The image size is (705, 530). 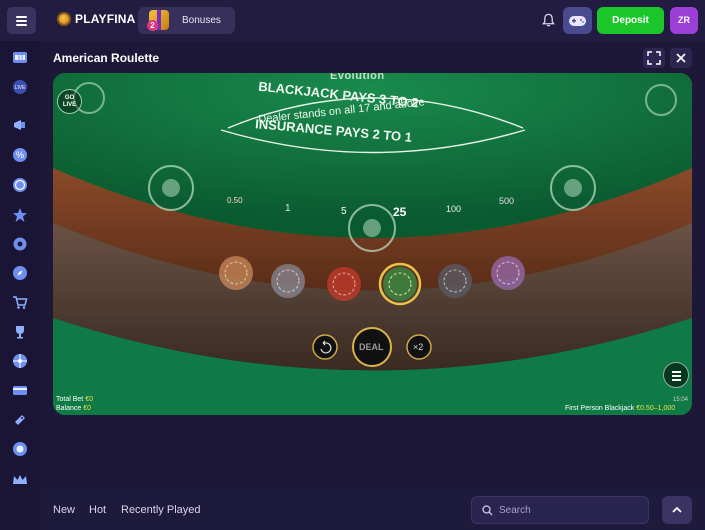 I want to click on total-bet-label-text: Total Bet, so click(x=70, y=399).